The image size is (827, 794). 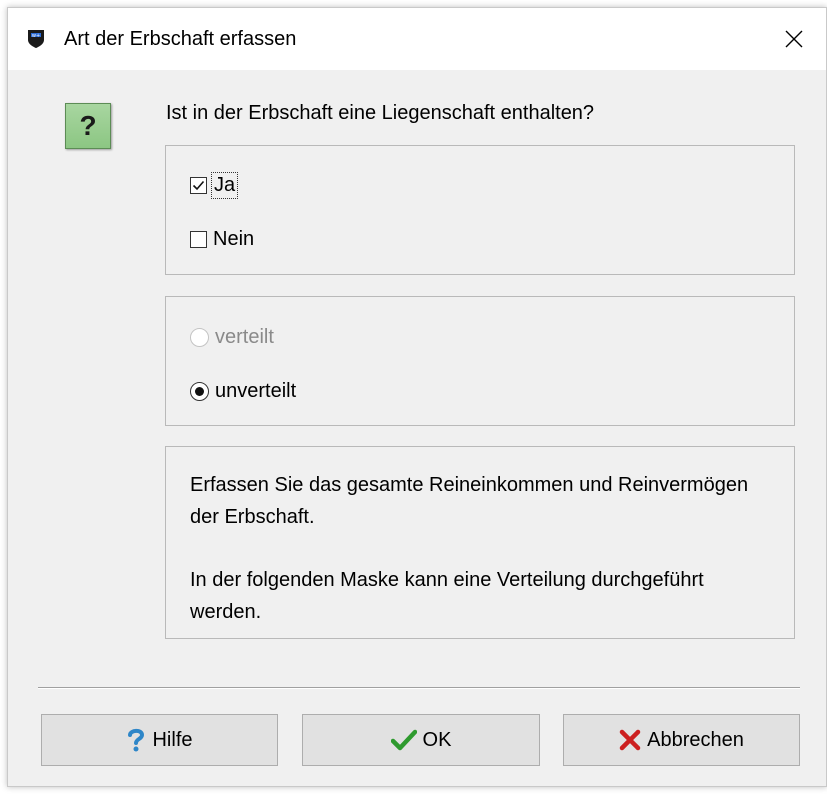 I want to click on close-icon, so click(x=794, y=39).